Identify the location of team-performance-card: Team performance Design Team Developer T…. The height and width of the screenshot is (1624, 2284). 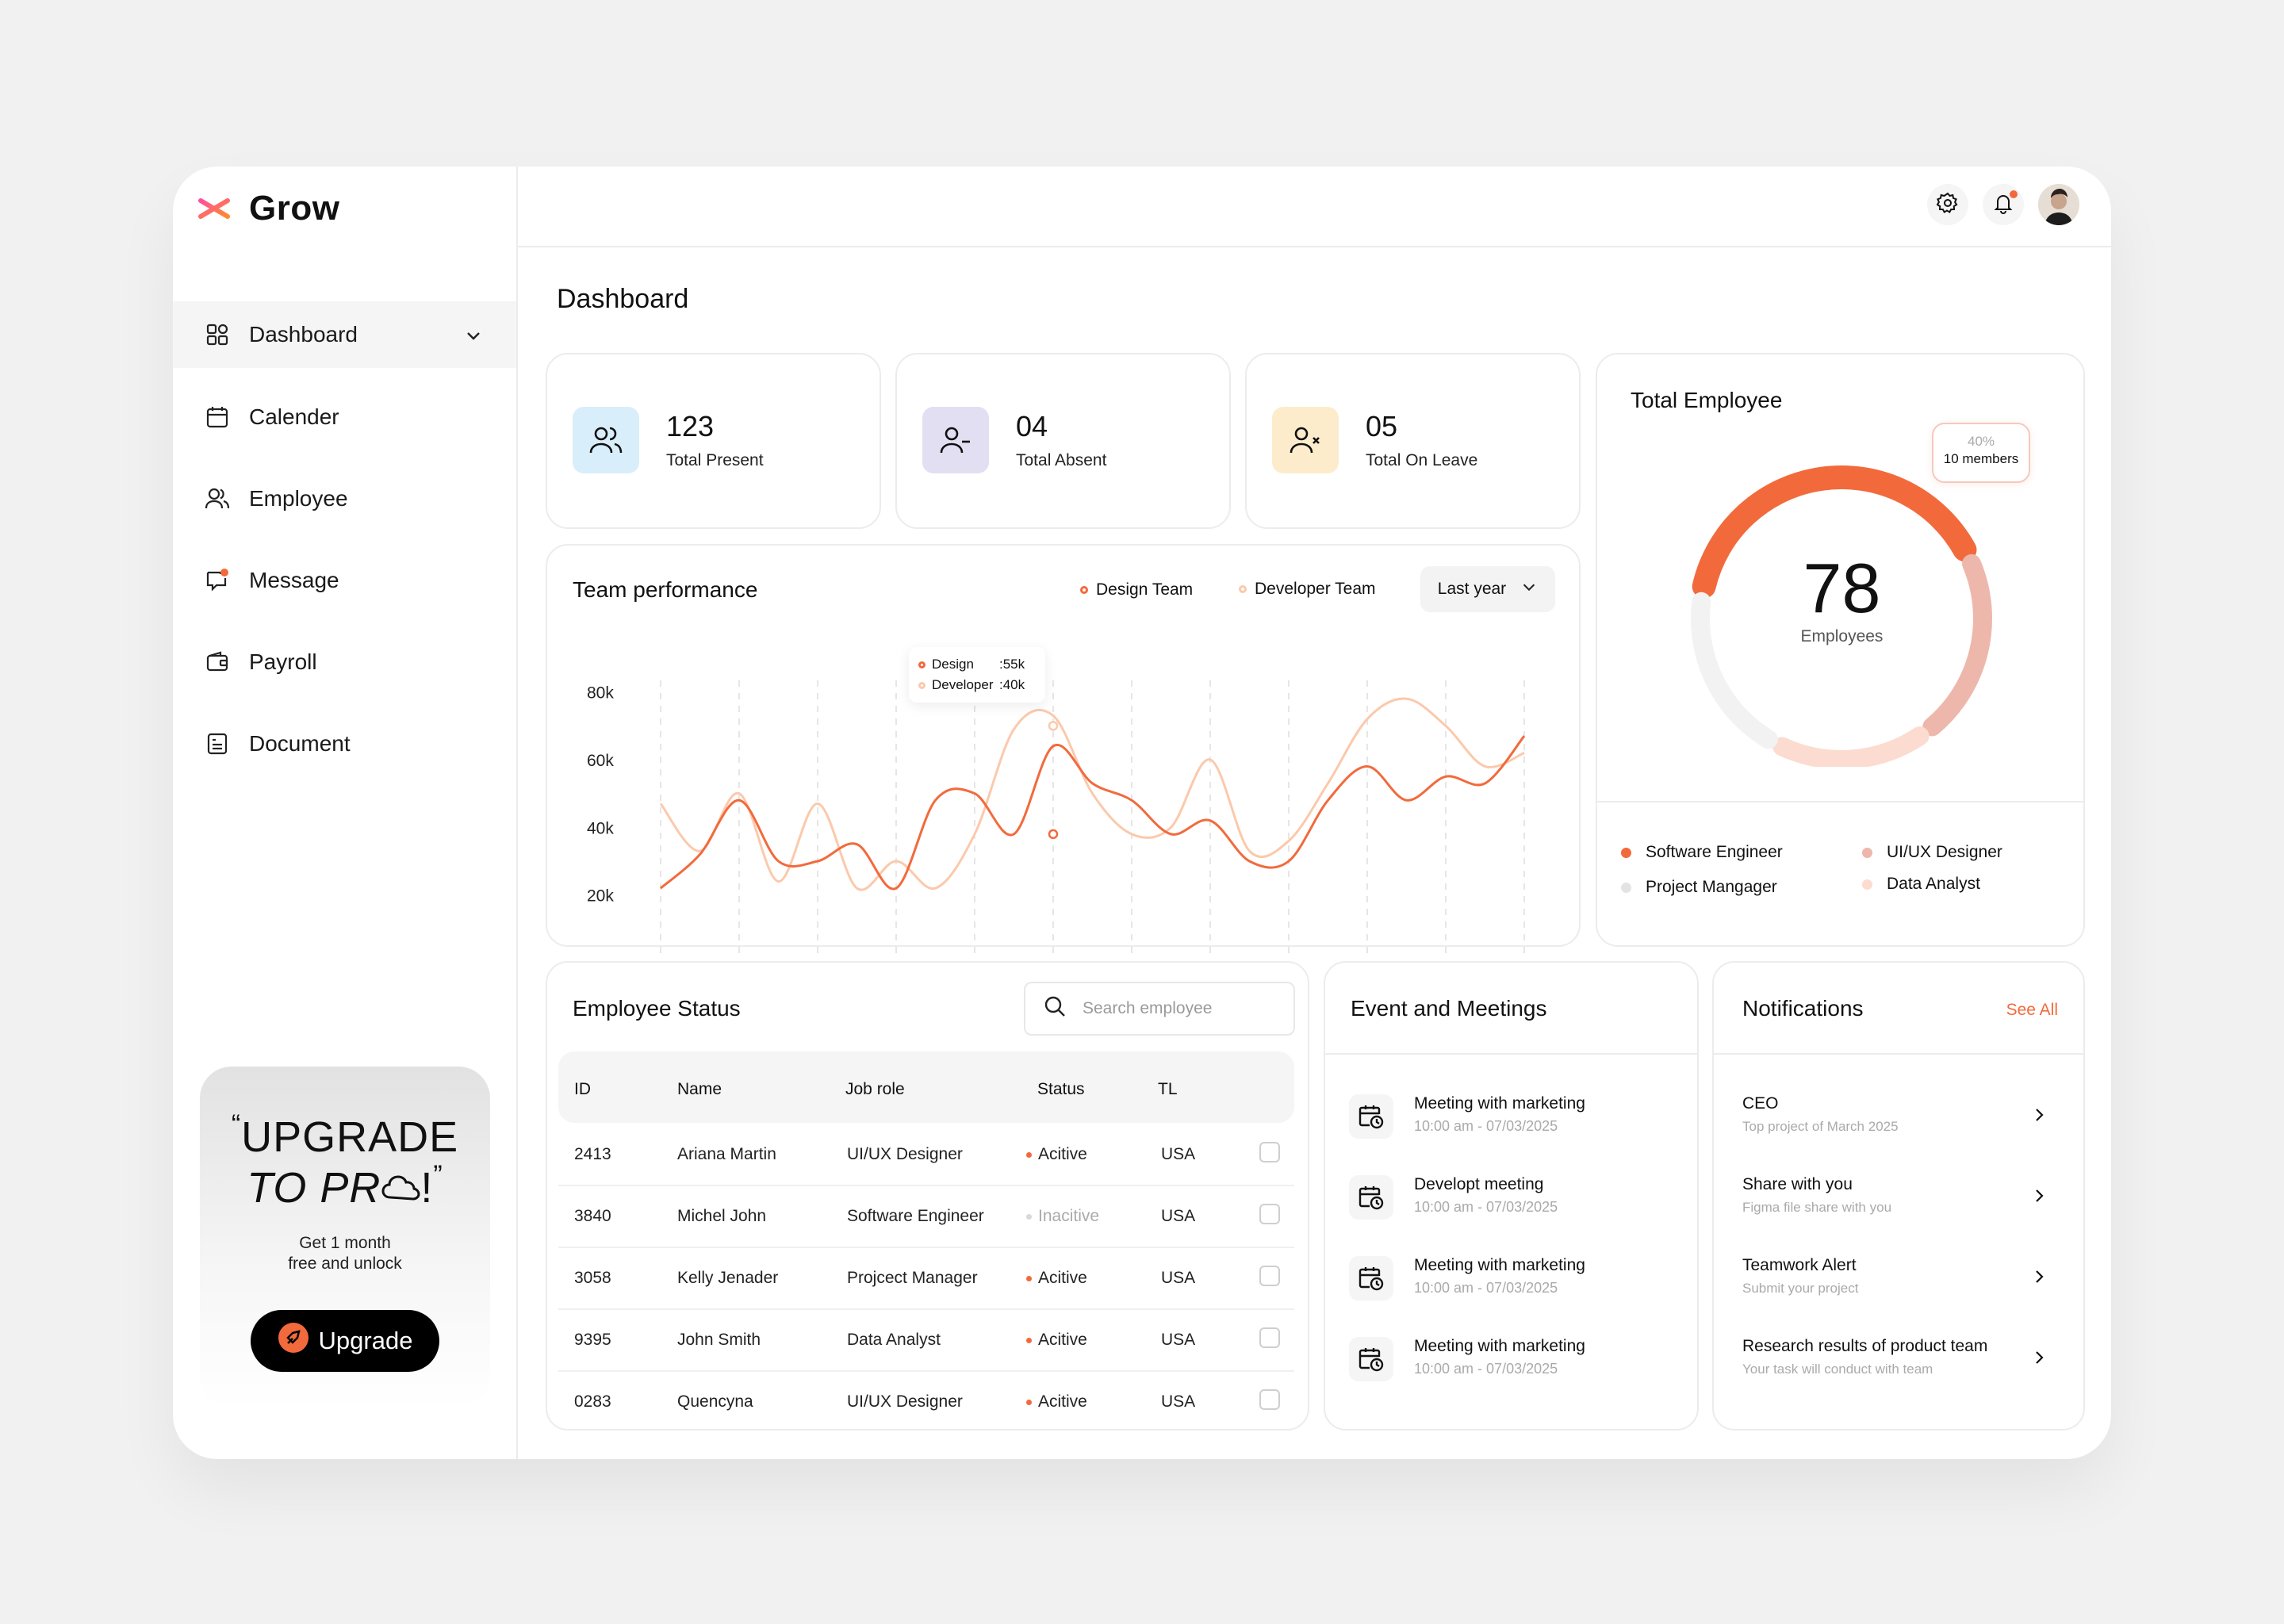
(1063, 761).